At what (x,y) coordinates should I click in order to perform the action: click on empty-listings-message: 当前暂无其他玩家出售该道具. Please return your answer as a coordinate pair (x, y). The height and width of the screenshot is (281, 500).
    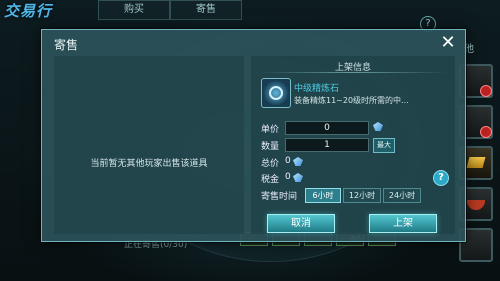
    Looking at the image, I should click on (149, 164).